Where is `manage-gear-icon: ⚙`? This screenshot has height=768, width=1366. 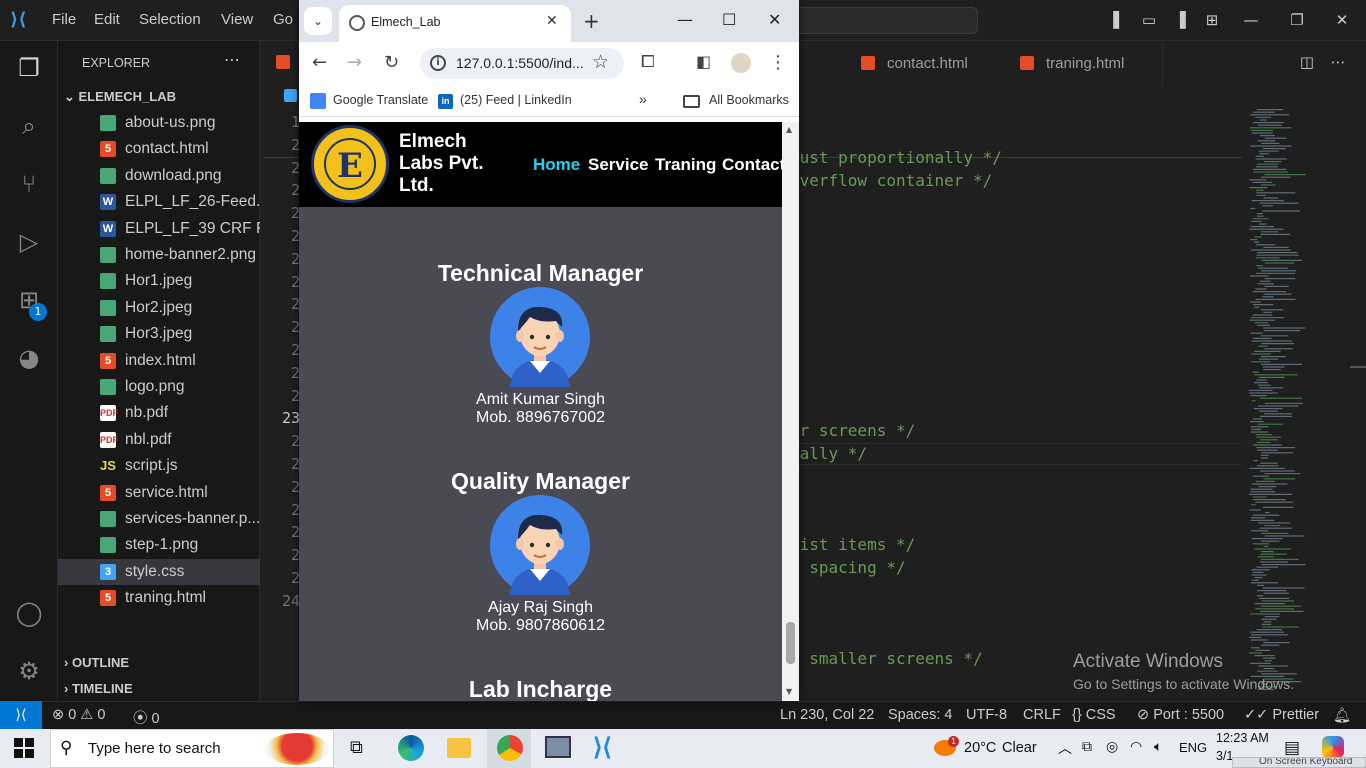
manage-gear-icon: ⚙ is located at coordinates (29, 671).